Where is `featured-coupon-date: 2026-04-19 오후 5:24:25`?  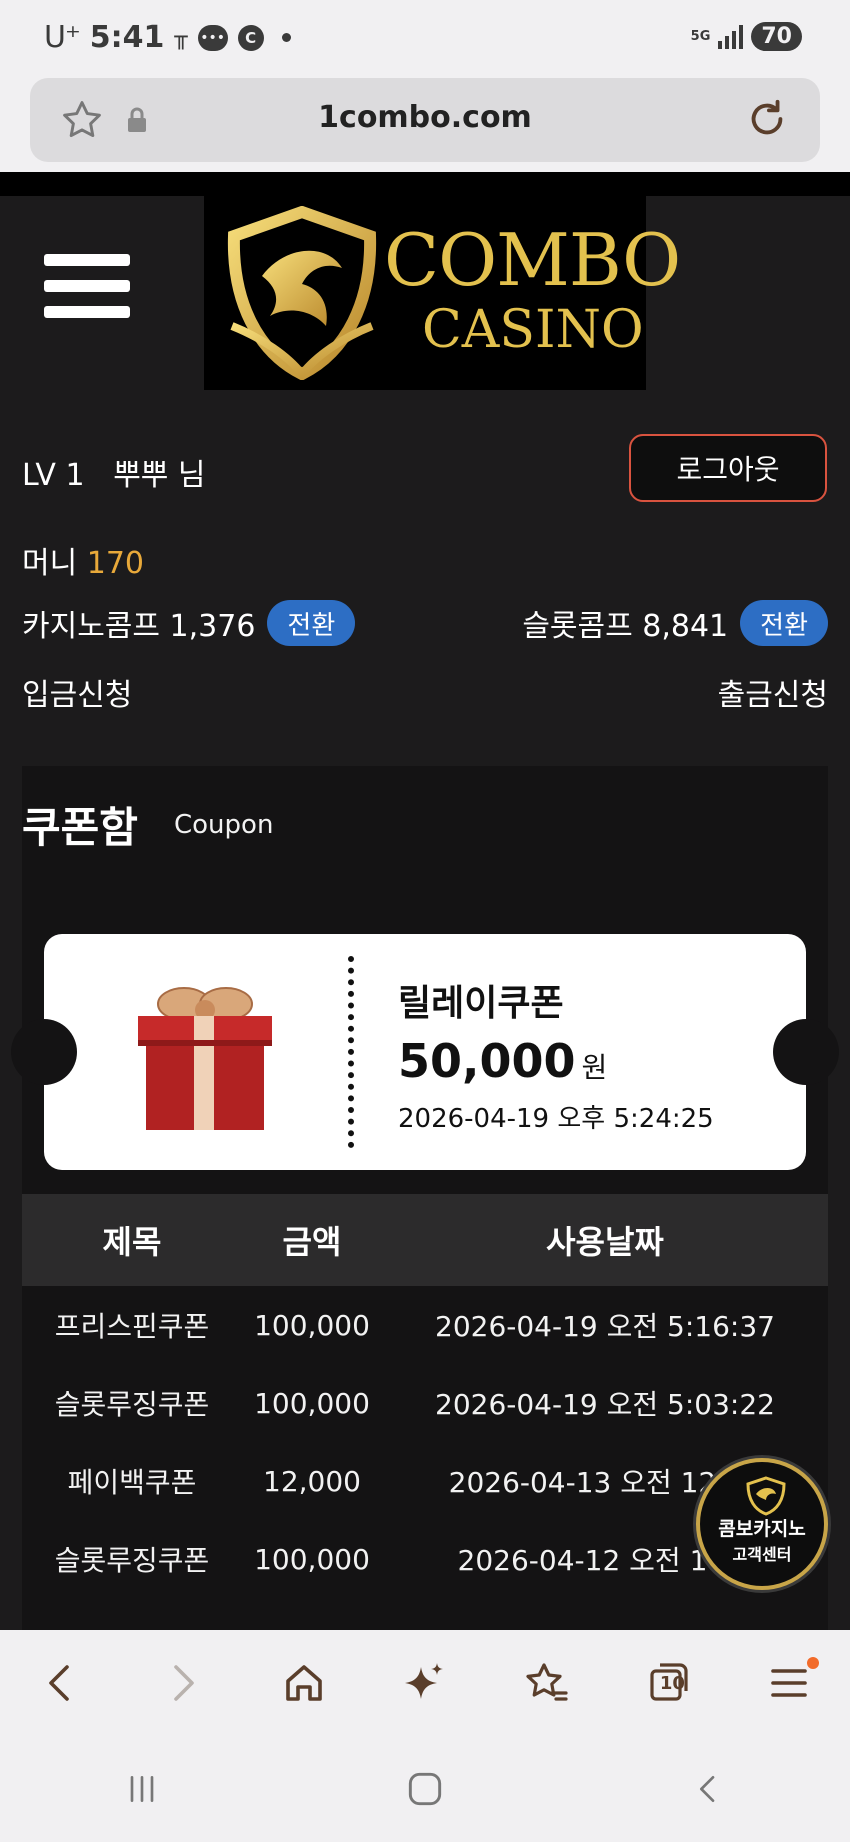
featured-coupon-date: 2026-04-19 오후 5:24:25 is located at coordinates (556, 1119).